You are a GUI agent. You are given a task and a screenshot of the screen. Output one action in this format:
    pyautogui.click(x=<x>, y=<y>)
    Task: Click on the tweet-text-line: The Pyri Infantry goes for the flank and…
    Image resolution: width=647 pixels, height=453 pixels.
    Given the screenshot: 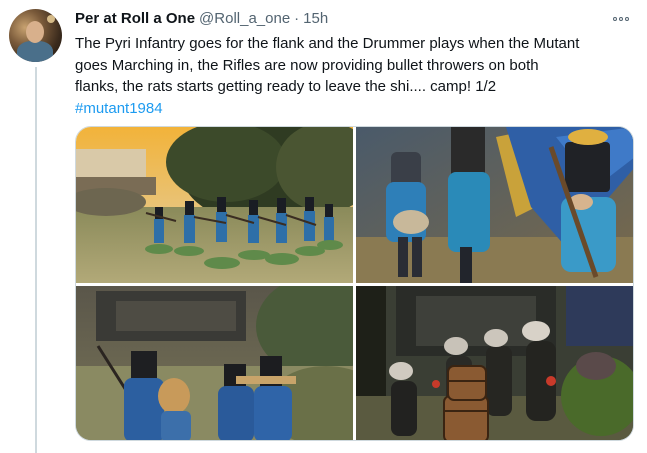 What is the action you would take?
    pyautogui.click(x=327, y=43)
    